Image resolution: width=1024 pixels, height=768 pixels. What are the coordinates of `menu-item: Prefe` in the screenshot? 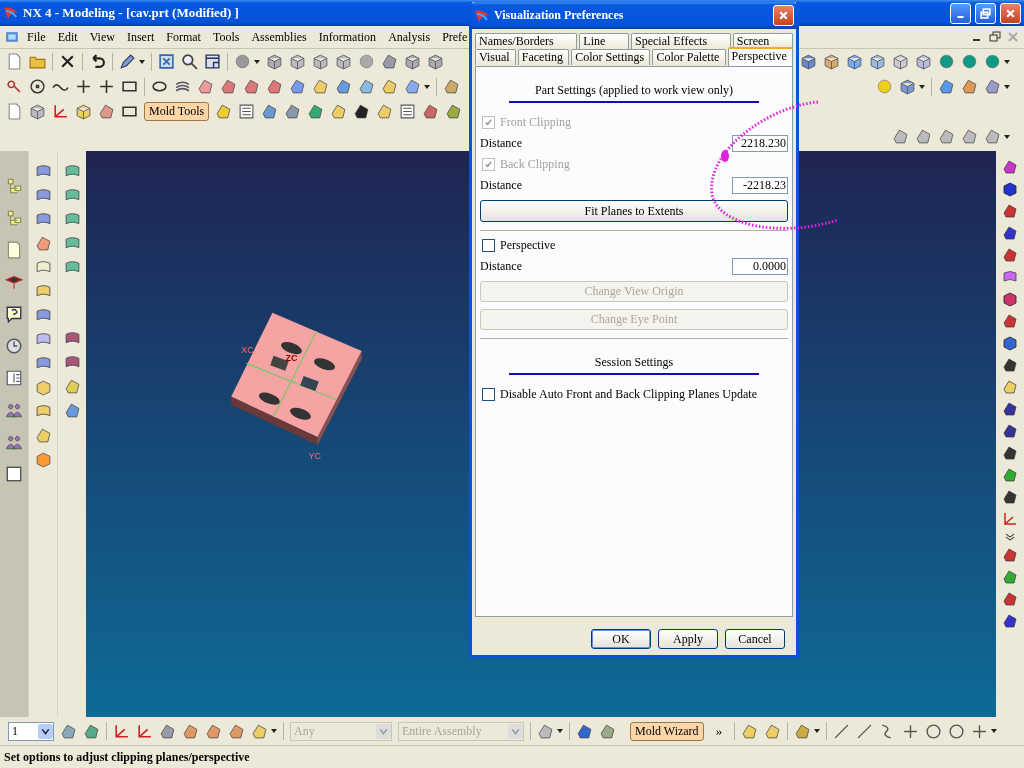 It's located at (455, 37).